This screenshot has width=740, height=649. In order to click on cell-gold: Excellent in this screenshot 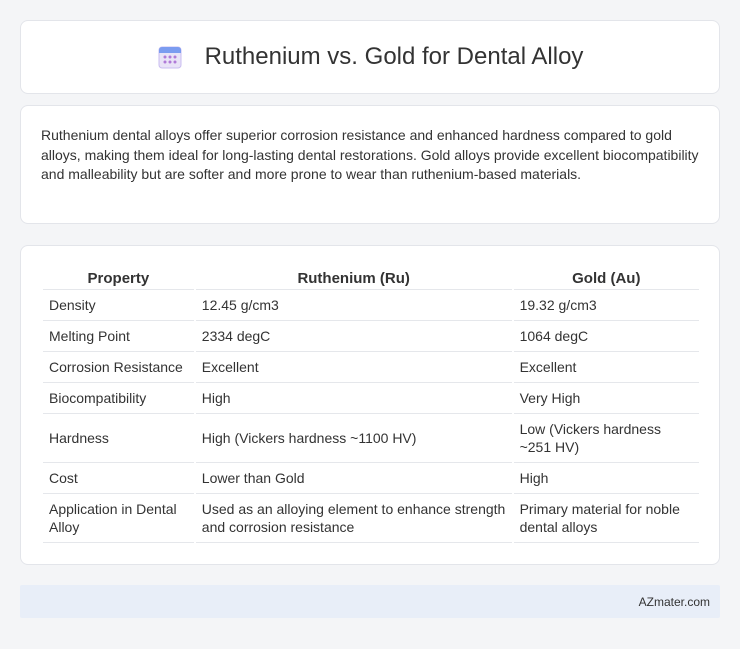, I will do `click(606, 367)`.